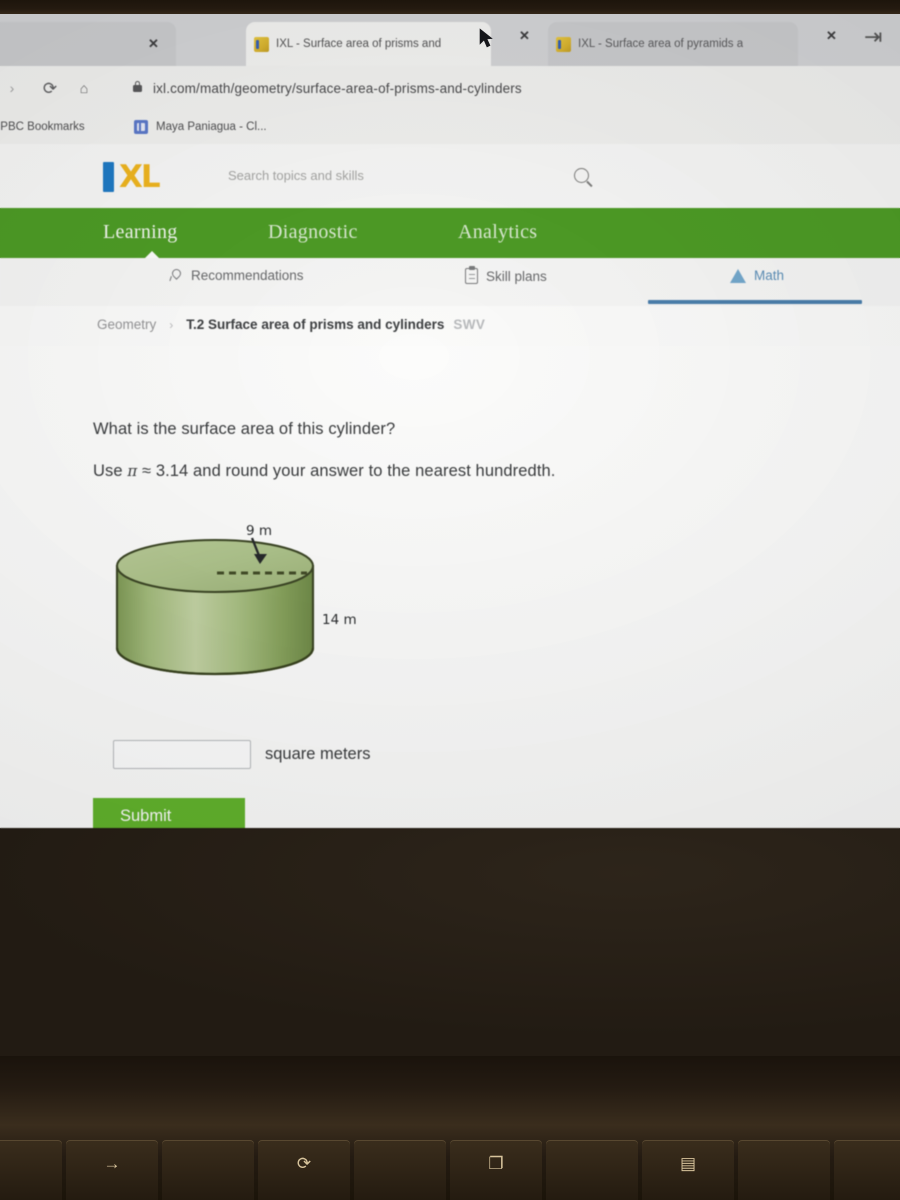 This screenshot has height=1200, width=900. What do you see at coordinates (581, 175) in the screenshot?
I see `search-icon` at bounding box center [581, 175].